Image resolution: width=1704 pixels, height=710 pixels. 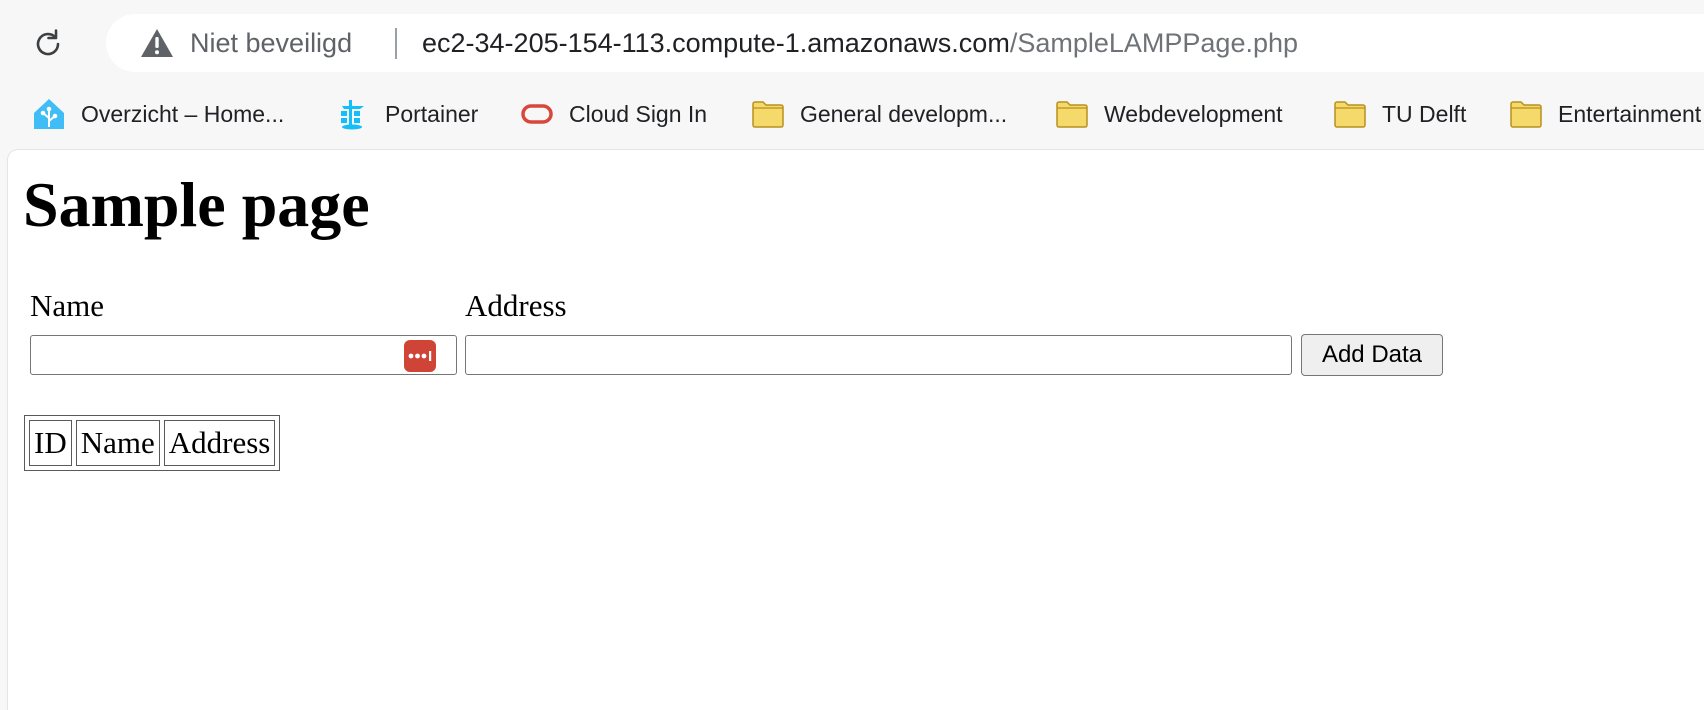 I want to click on bookmark-folder-entertainment: Entertainment, so click(x=1604, y=114).